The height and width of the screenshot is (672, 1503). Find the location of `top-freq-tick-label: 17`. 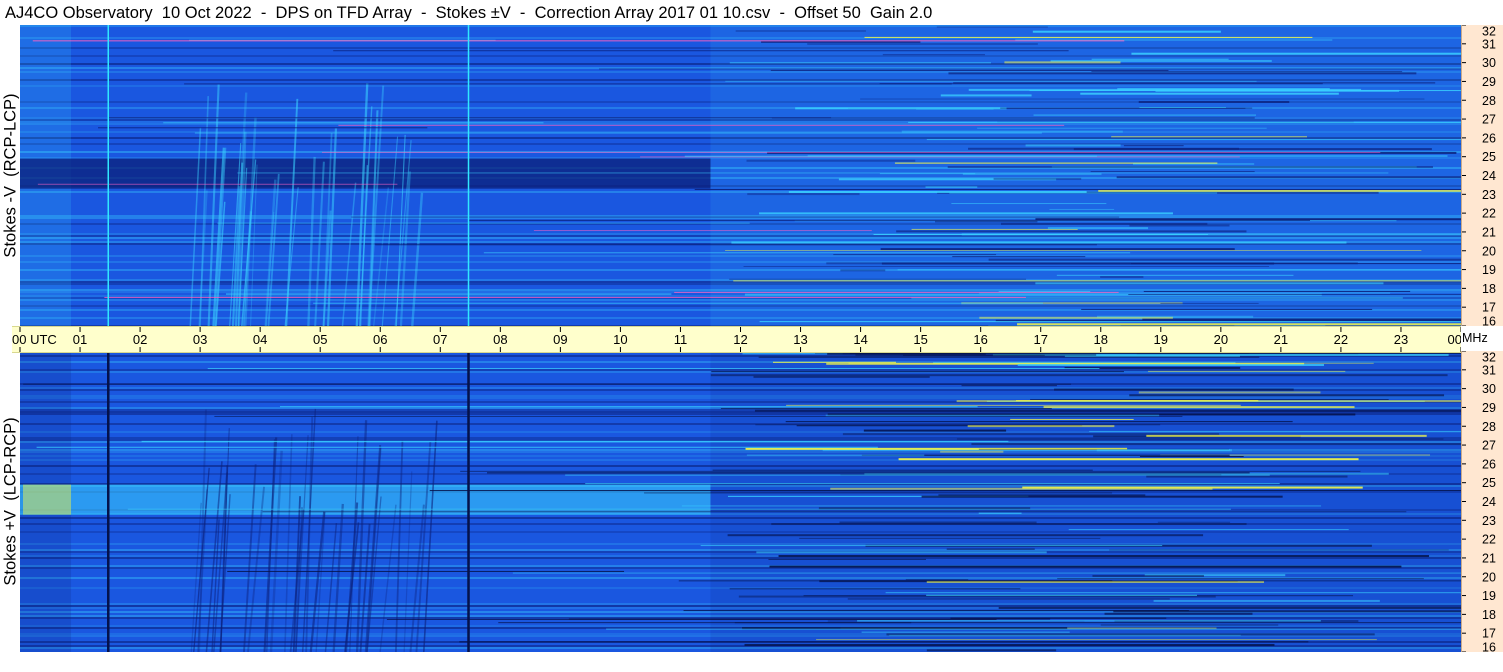

top-freq-tick-label: 17 is located at coordinates (1489, 308).